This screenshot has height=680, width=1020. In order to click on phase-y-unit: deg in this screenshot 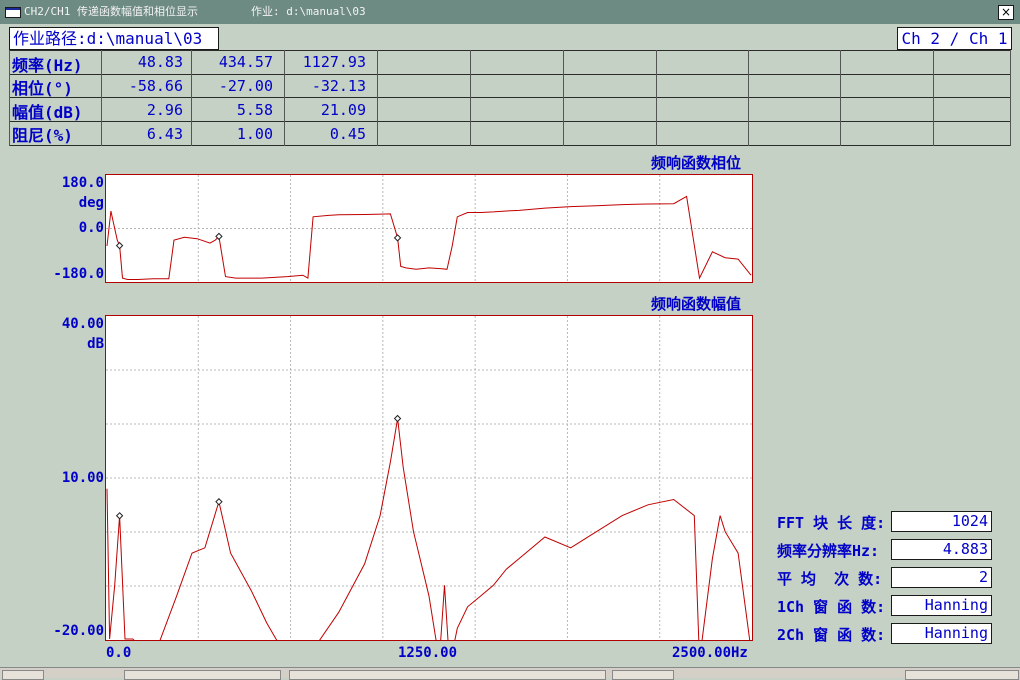, I will do `click(91, 203)`.